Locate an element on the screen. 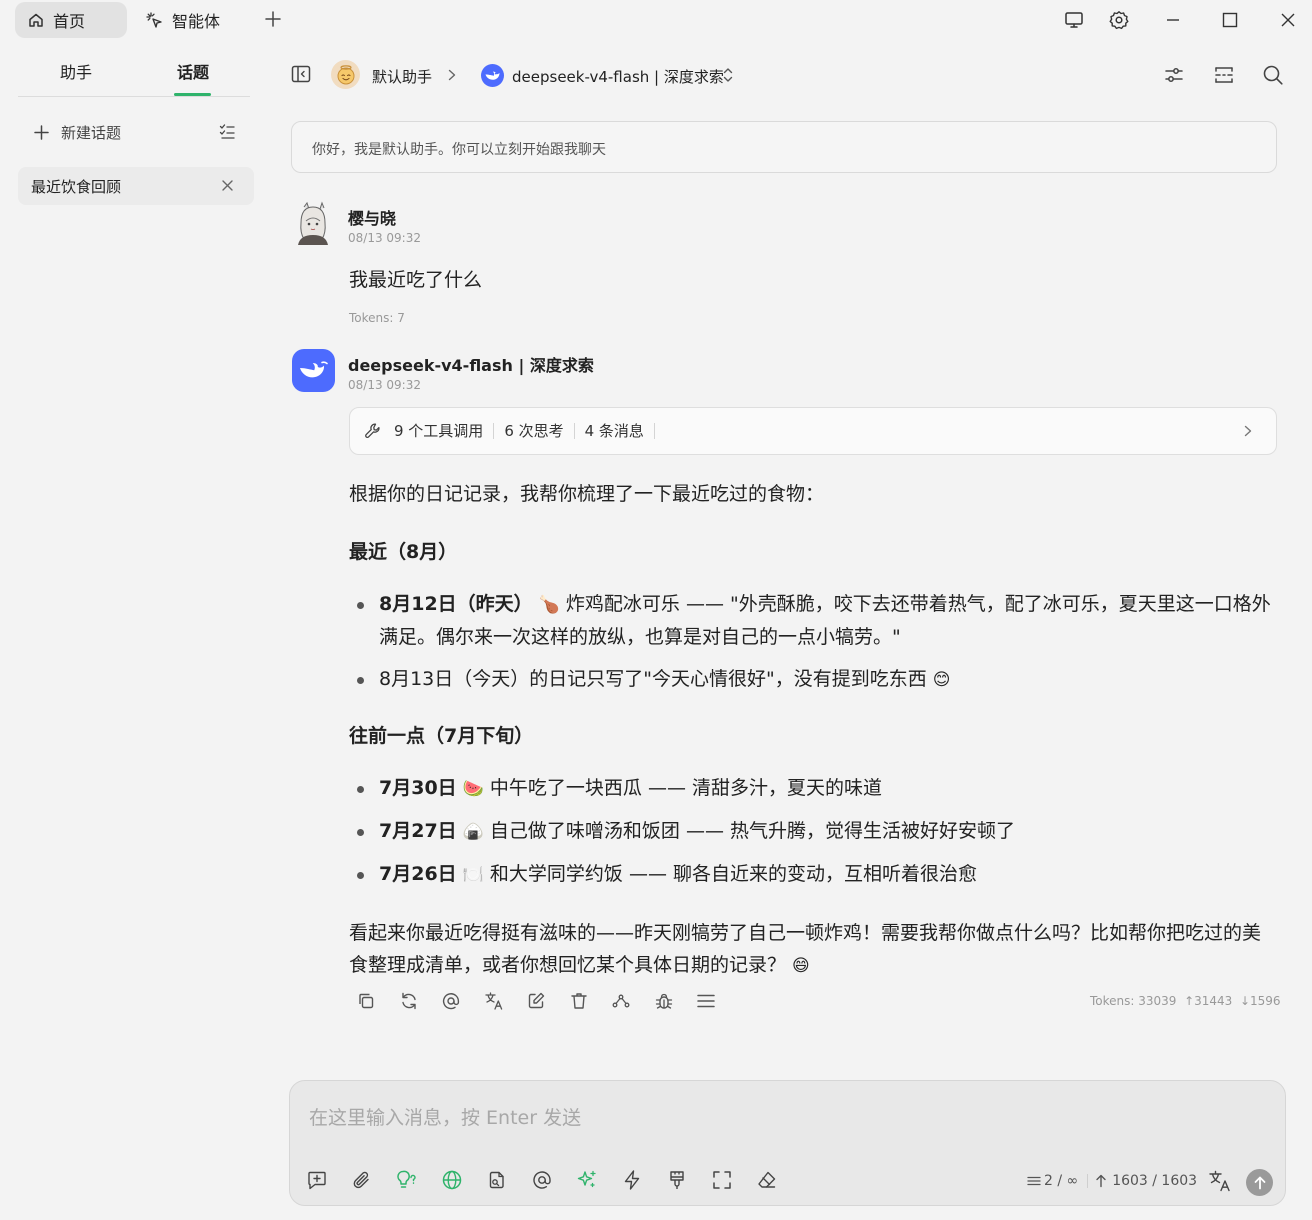 The image size is (1312, 1220). tool-calls-summary: 9 个工具调用 6 次思考 4 条消息 is located at coordinates (813, 431).